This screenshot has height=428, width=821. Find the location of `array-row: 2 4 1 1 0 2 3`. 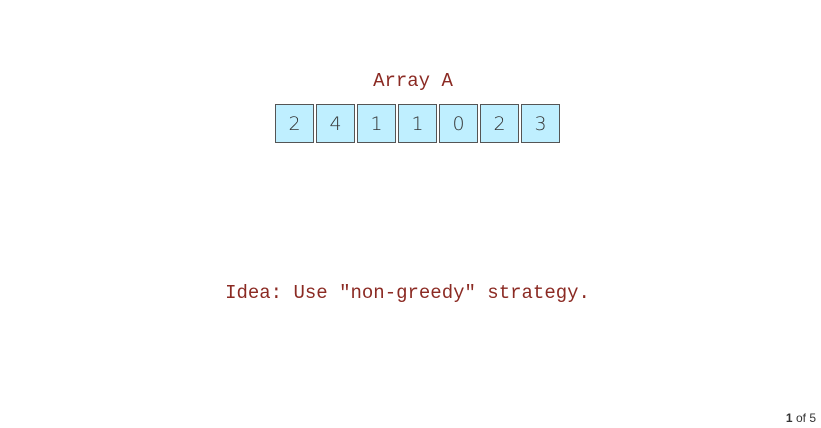

array-row: 2 4 1 1 0 2 3 is located at coordinates (417, 123).